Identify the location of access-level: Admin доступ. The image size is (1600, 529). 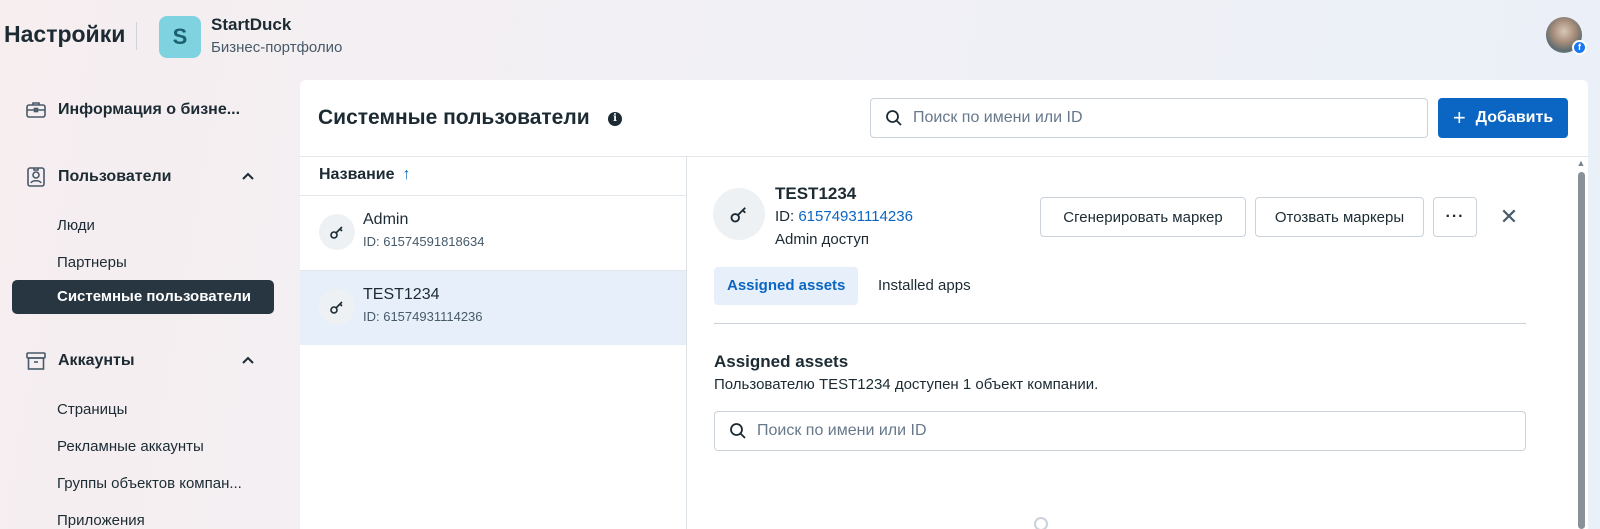
(822, 239).